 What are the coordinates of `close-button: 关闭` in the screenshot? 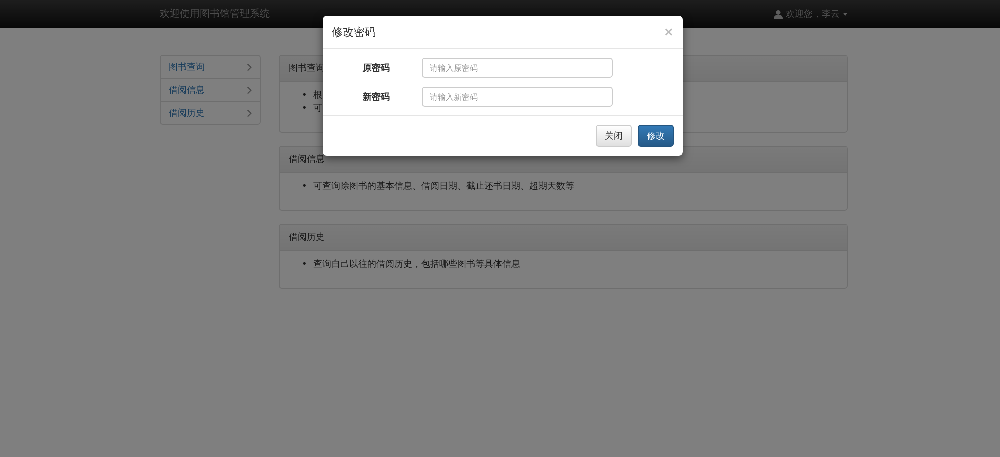 It's located at (614, 136).